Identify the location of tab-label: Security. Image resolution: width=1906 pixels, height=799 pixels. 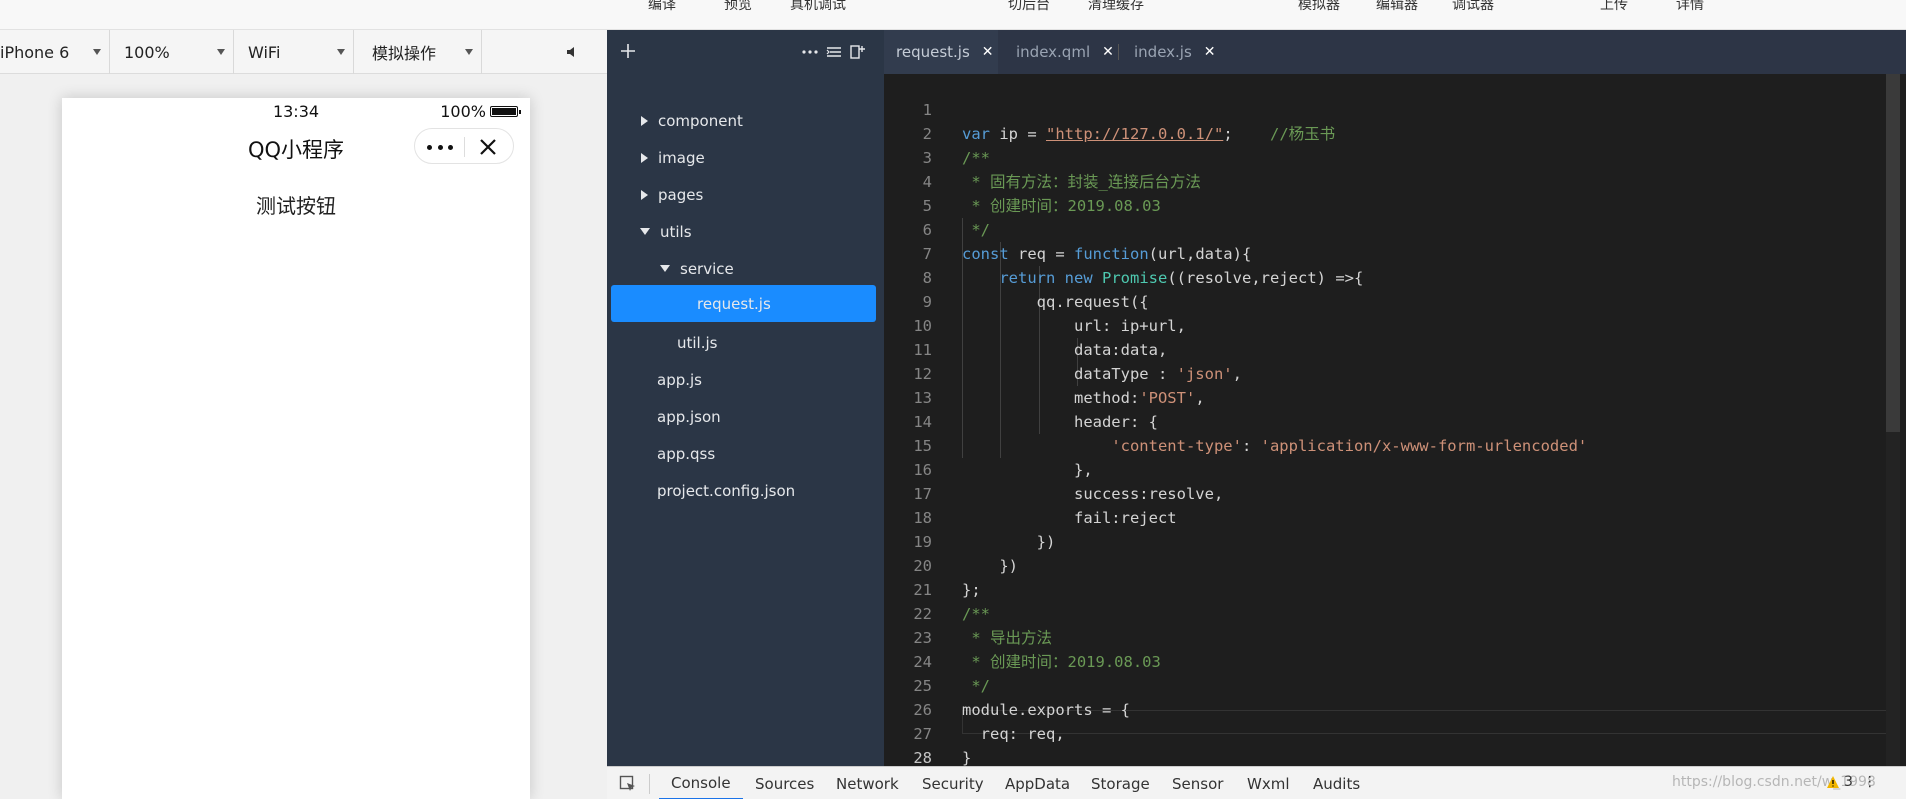
(953, 783).